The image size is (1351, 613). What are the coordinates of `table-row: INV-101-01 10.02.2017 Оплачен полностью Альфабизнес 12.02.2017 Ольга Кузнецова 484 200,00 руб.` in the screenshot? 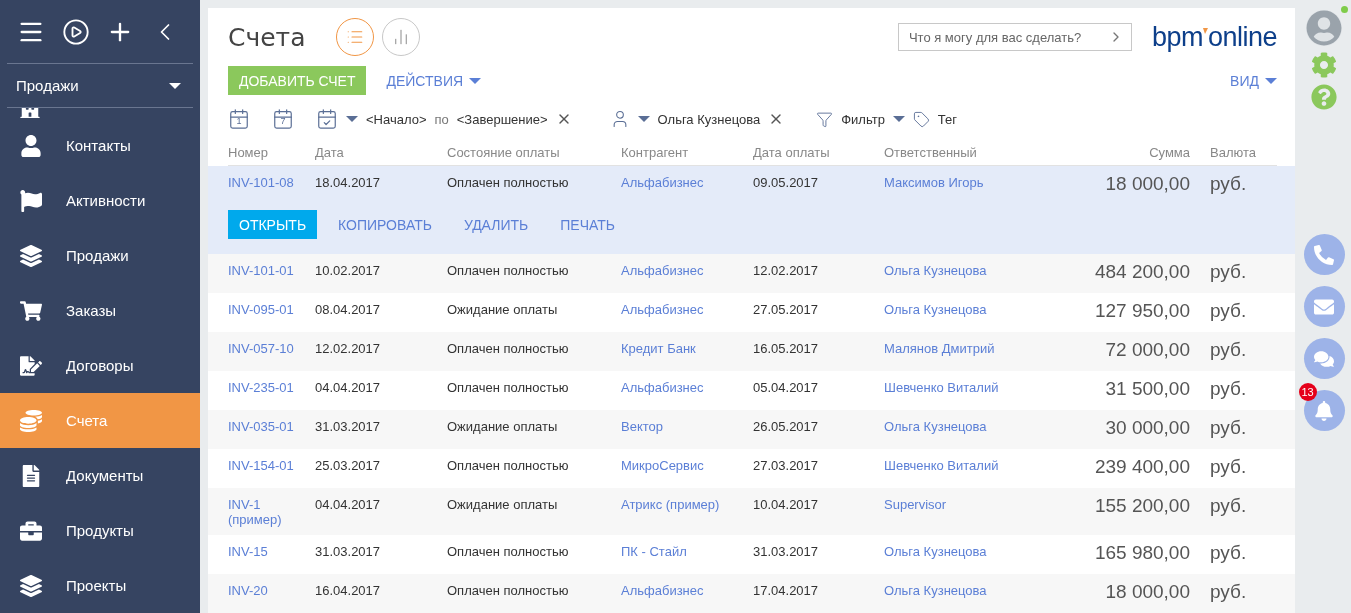 It's located at (751, 273).